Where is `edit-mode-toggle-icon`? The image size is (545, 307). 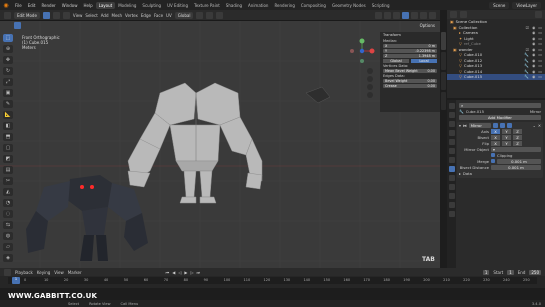
edit-mode-toggle-icon is located at coordinates (495, 125).